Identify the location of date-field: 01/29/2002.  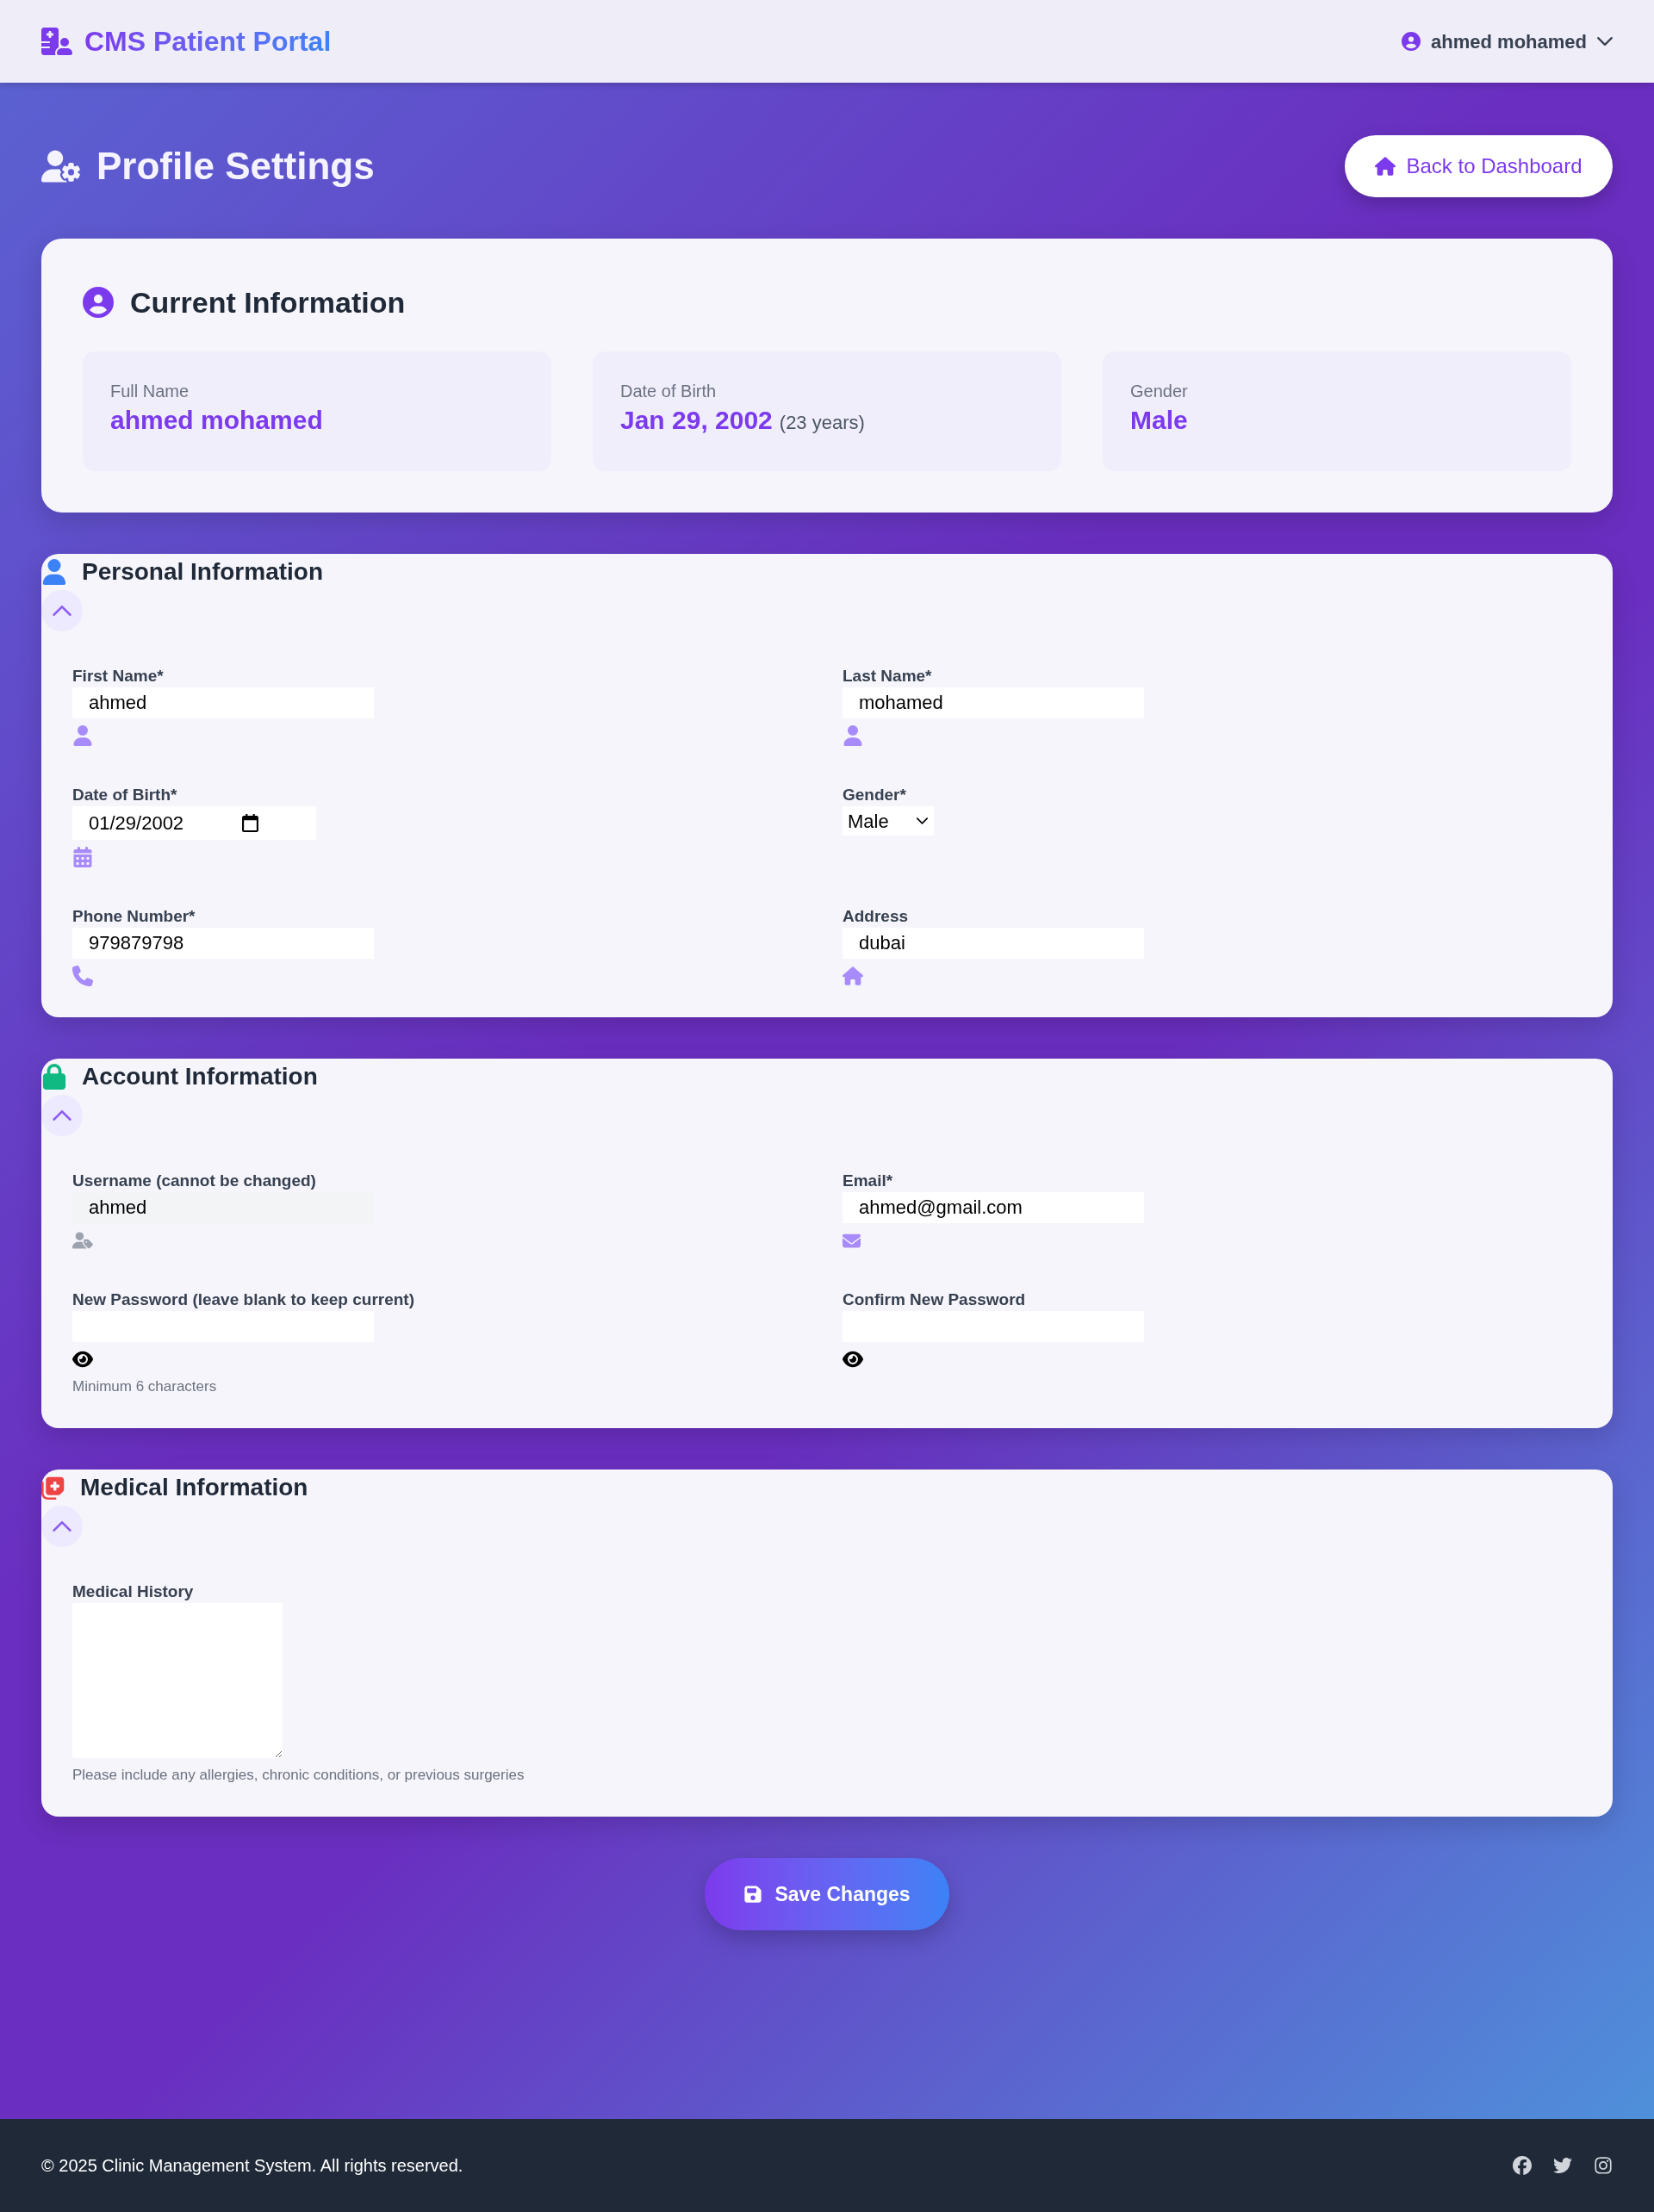
(194, 823).